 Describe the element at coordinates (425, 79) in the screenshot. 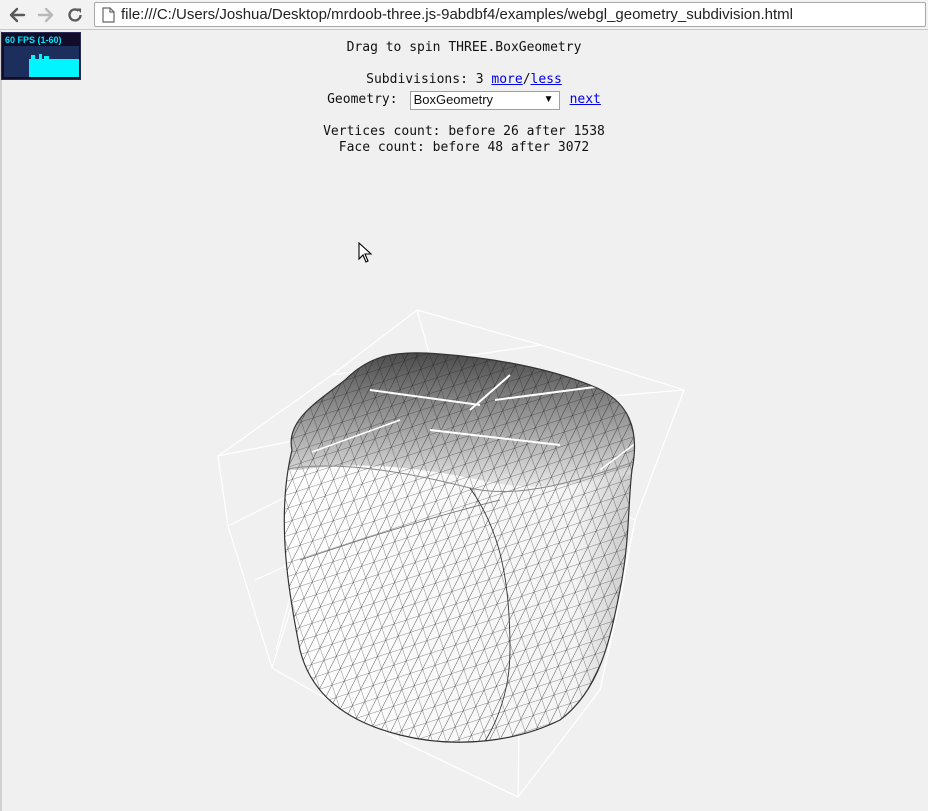

I see `subdivisions-label: Subdivisions: 3` at that location.